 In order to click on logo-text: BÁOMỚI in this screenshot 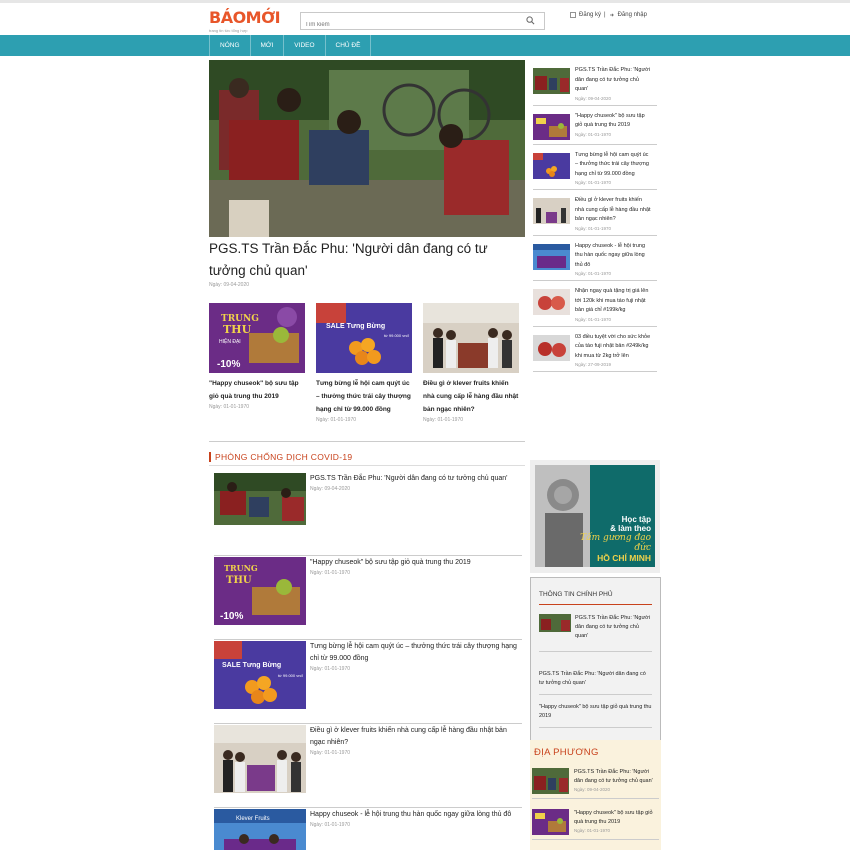, I will do `click(245, 17)`.